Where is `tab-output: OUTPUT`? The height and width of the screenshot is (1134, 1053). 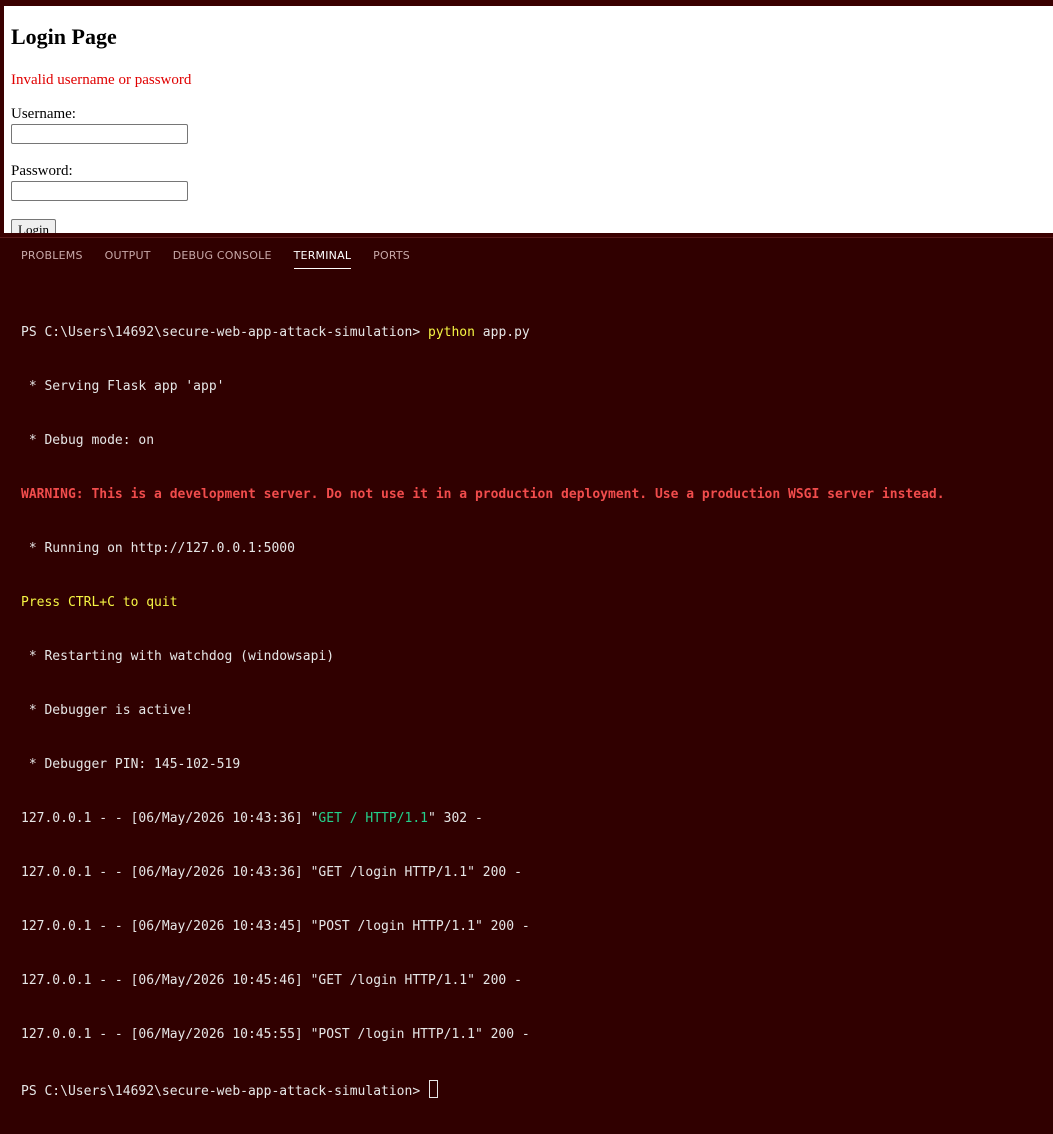 tab-output: OUTPUT is located at coordinates (128, 258).